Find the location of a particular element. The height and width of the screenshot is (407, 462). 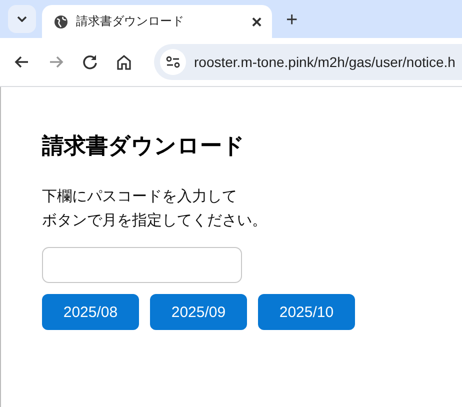

new-tab-button: + is located at coordinates (292, 20).